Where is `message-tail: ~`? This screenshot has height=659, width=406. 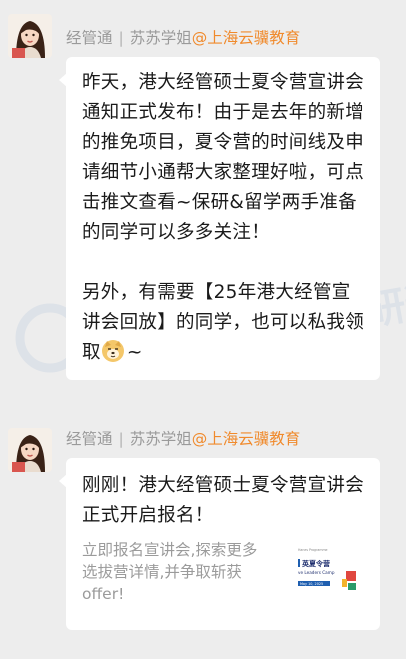 message-tail: ~ is located at coordinates (134, 352).